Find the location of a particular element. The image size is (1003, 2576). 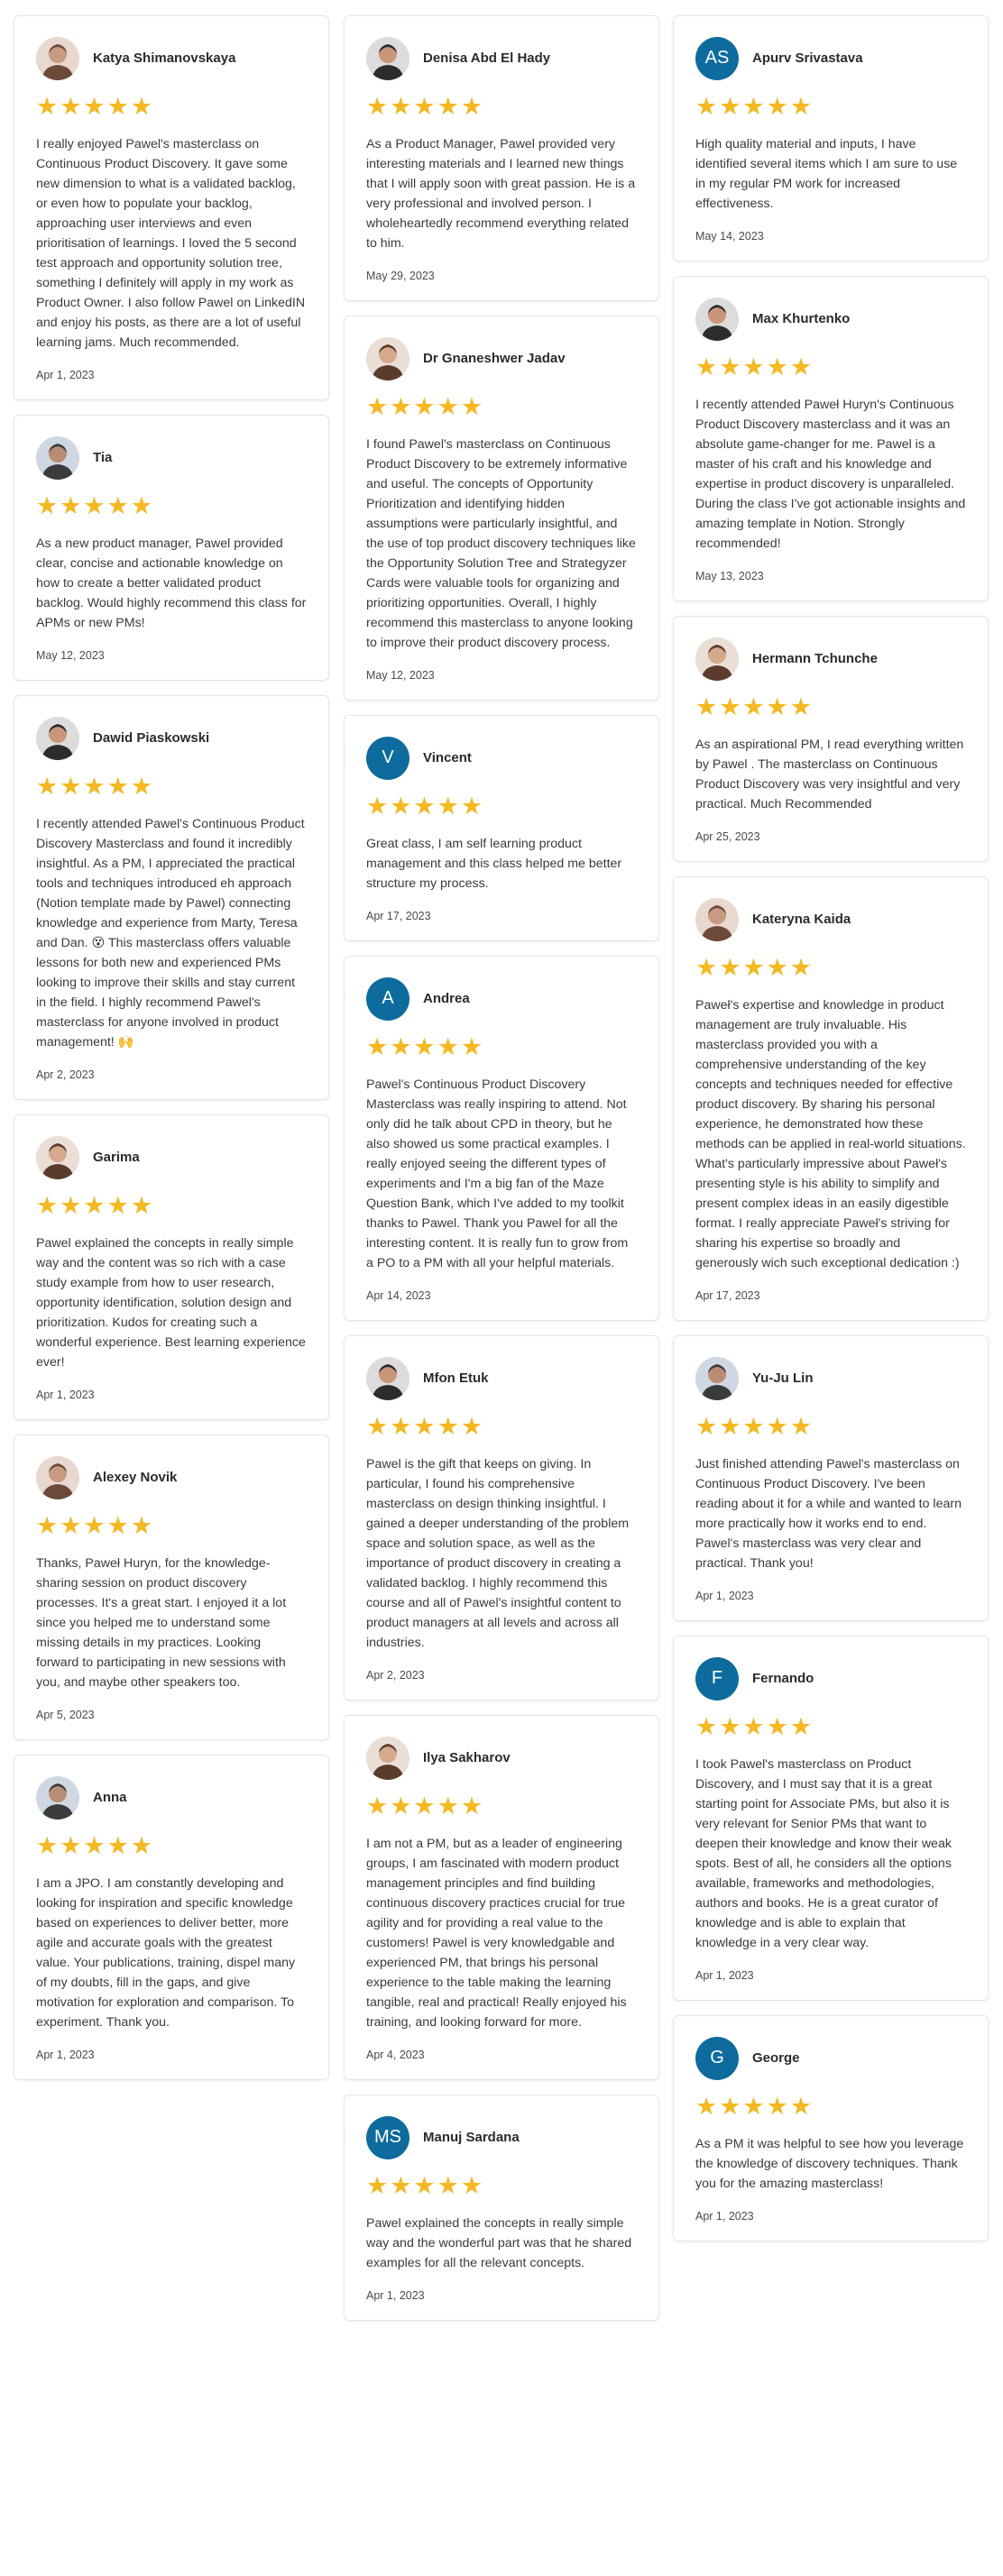

reviewer-name: Vincent is located at coordinates (447, 757).